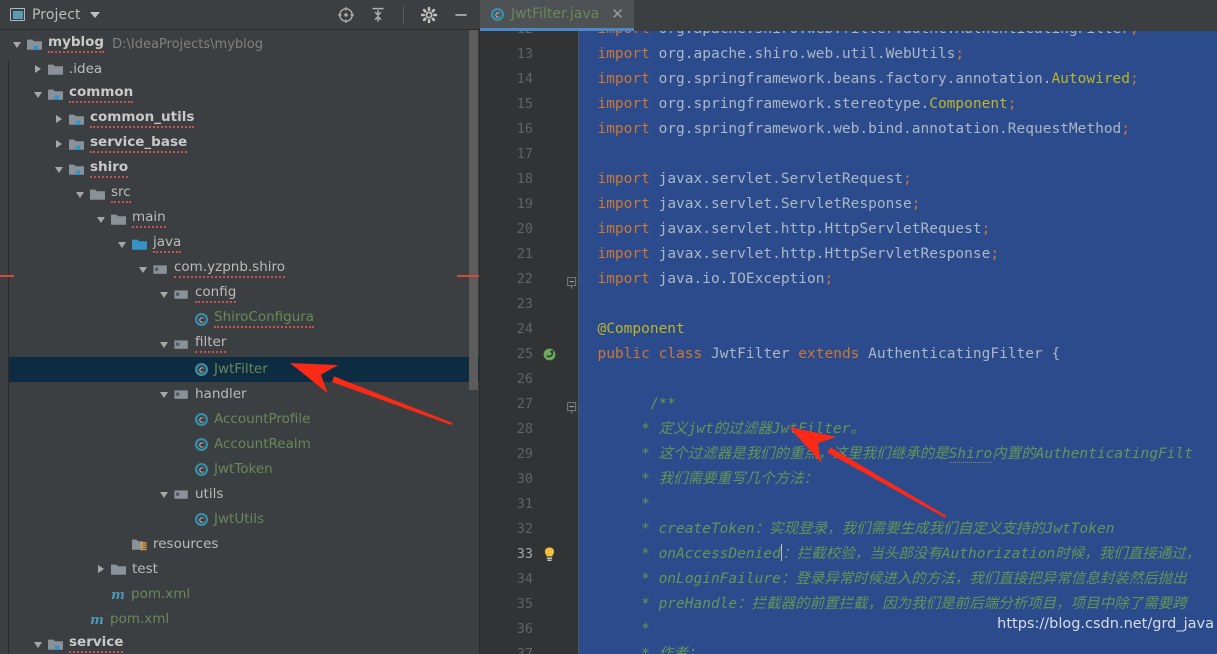 This screenshot has height=654, width=1217. What do you see at coordinates (201, 445) in the screenshot?
I see `svg-text: C` at bounding box center [201, 445].